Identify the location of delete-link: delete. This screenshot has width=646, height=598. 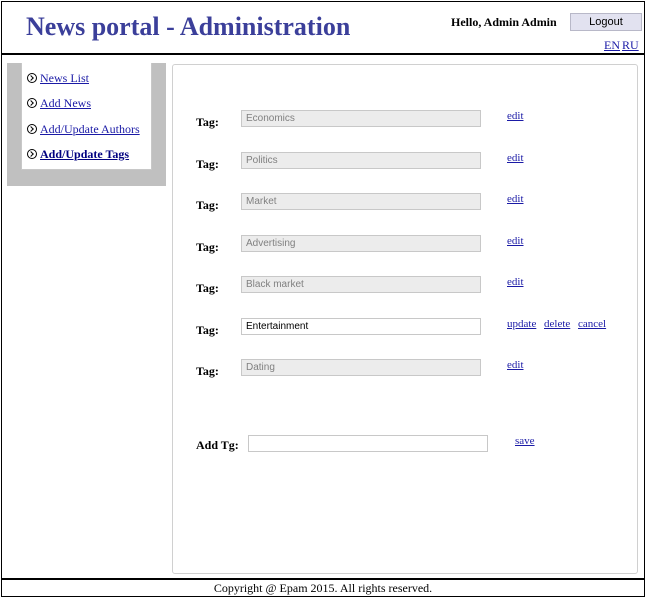
(557, 324).